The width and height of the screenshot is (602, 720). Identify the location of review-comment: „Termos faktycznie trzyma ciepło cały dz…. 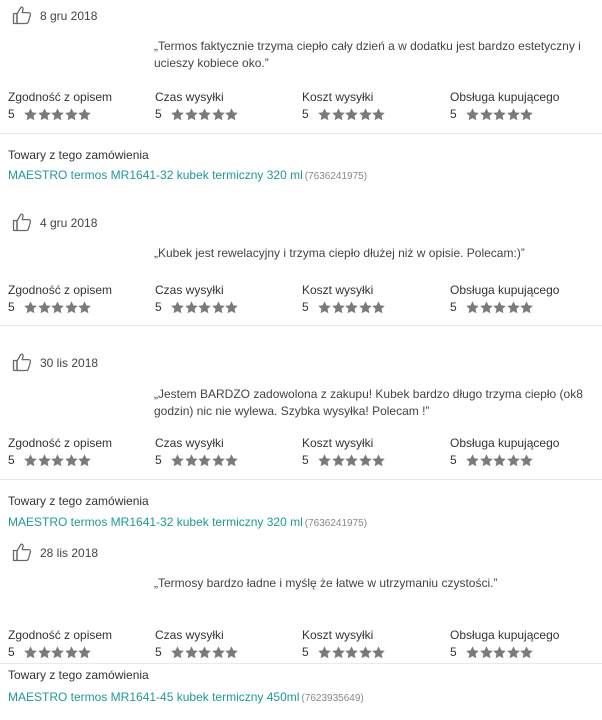
(367, 54).